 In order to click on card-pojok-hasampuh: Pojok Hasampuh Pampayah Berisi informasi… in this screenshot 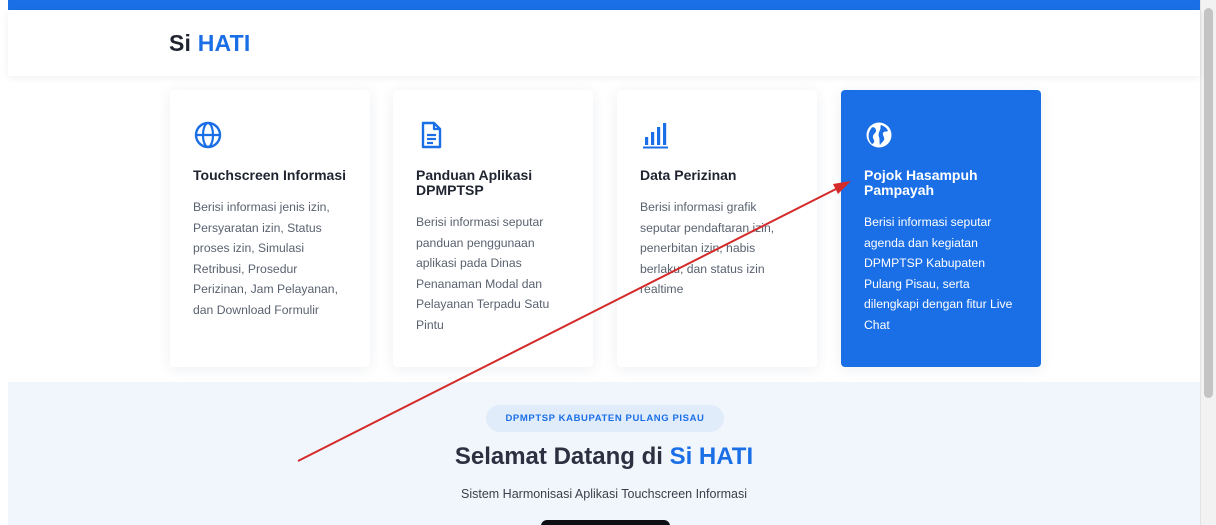, I will do `click(941, 228)`.